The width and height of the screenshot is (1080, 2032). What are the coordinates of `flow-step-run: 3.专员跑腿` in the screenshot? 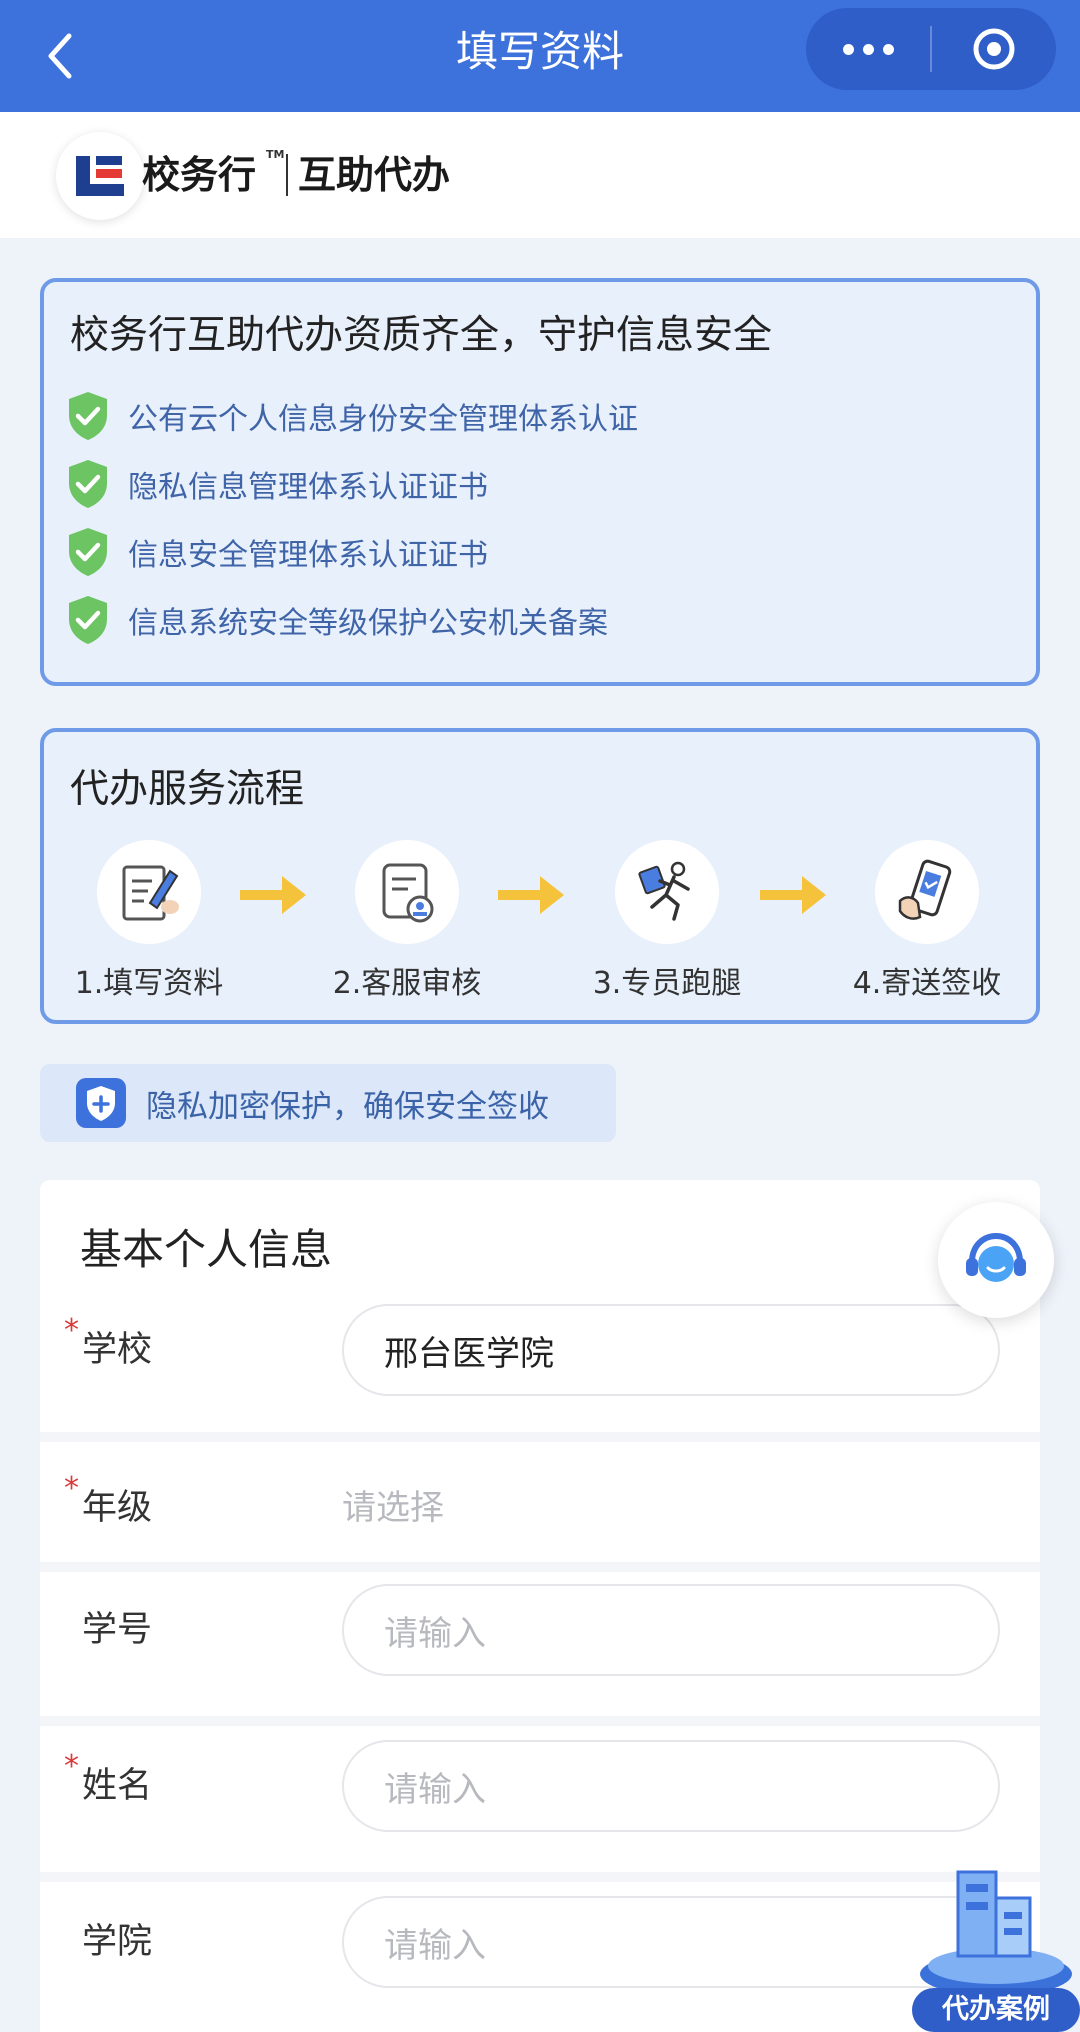 It's located at (667, 921).